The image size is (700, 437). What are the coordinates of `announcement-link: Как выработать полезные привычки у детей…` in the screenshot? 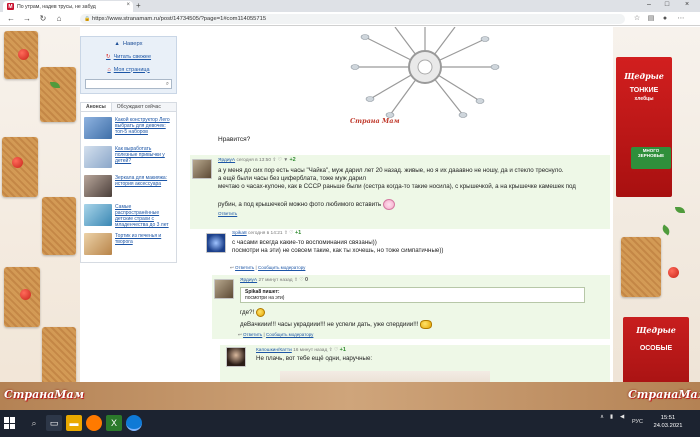 It's located at (144, 158).